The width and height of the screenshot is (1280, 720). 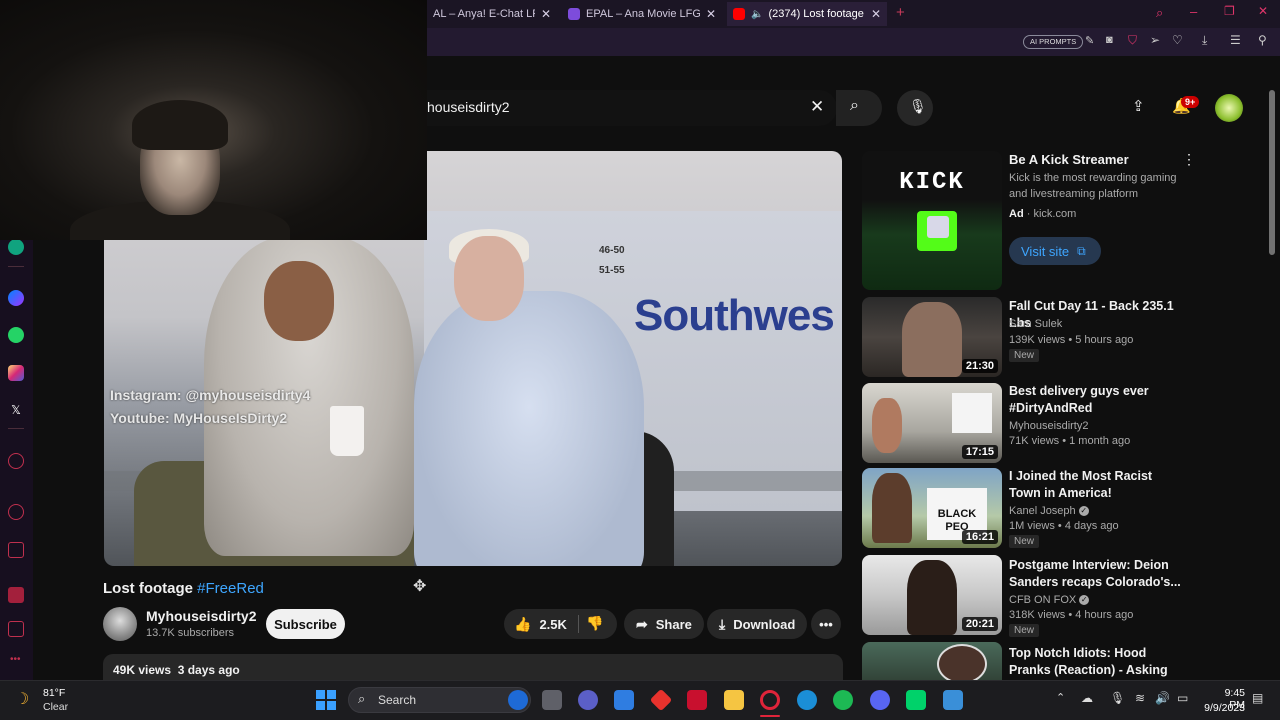 I want to click on upload-icon: ⇪, so click(x=1138, y=106).